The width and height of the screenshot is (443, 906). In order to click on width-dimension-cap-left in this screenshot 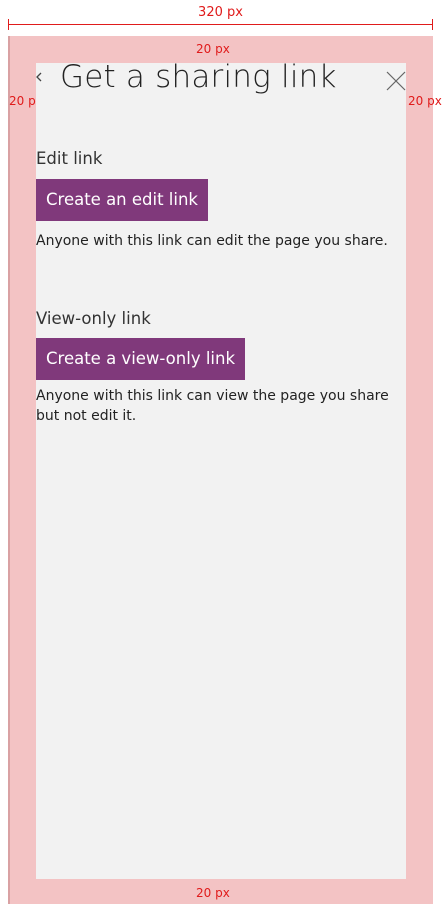, I will do `click(8, 24)`.